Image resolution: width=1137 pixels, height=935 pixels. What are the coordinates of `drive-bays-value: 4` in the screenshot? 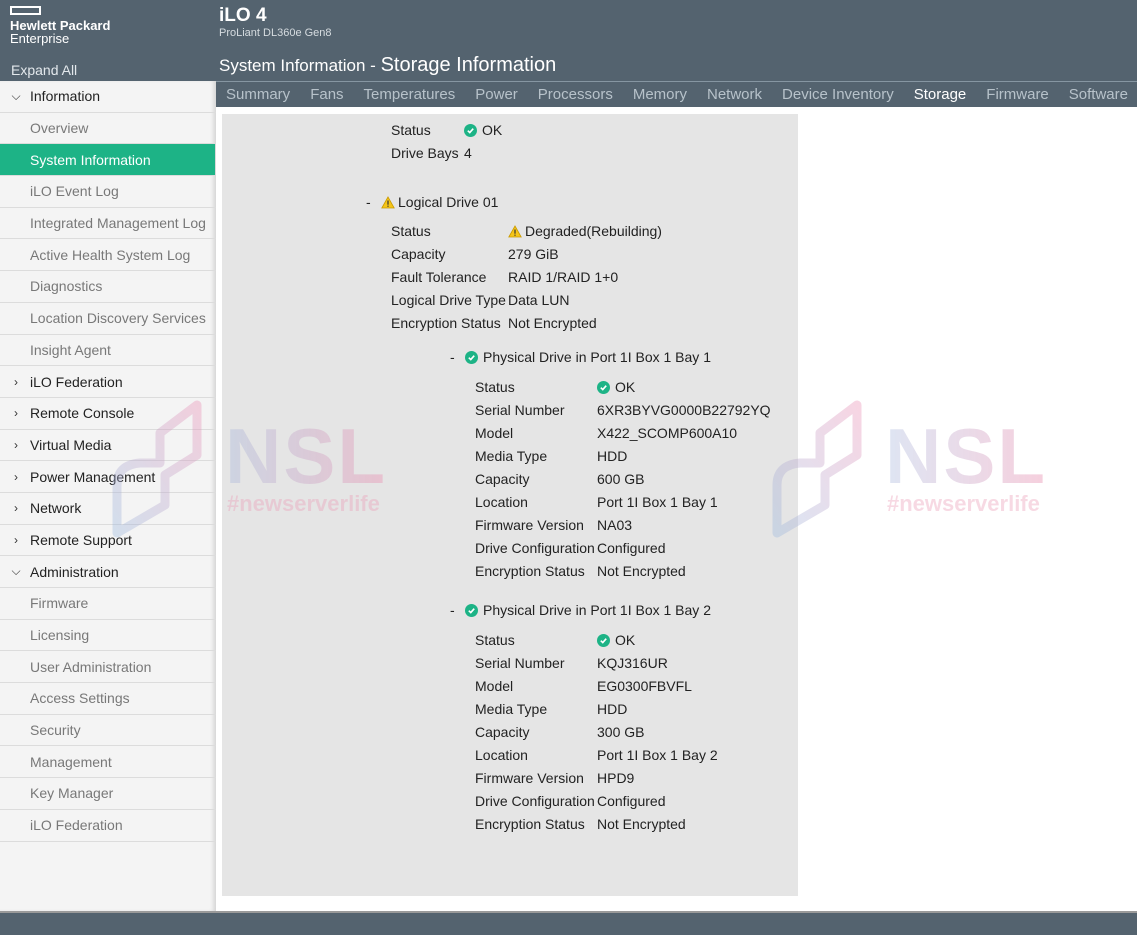 It's located at (468, 153).